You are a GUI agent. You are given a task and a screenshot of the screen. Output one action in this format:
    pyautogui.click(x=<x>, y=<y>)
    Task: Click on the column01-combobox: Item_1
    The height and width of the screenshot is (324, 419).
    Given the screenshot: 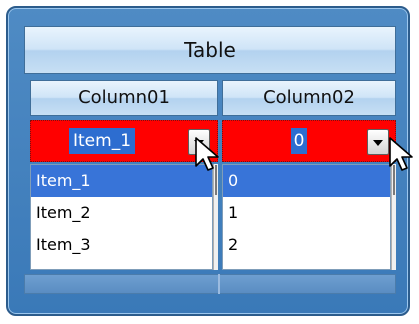 What is the action you would take?
    pyautogui.click(x=124, y=141)
    